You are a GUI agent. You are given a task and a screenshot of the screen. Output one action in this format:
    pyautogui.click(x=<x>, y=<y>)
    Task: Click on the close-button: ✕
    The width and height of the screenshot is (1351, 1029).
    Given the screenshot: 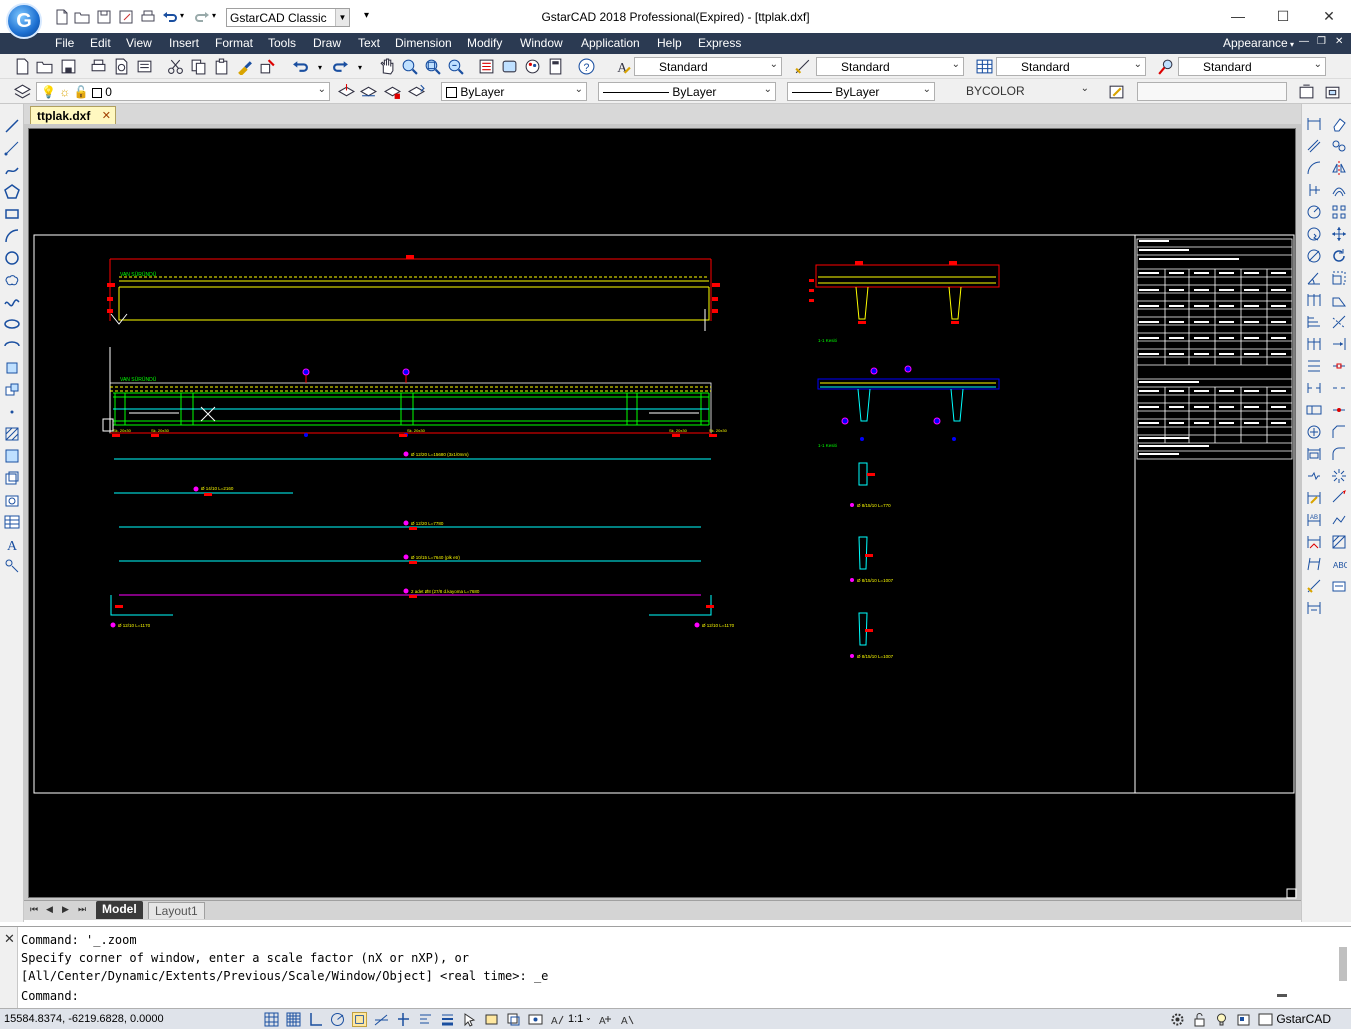 What is the action you would take?
    pyautogui.click(x=1329, y=16)
    